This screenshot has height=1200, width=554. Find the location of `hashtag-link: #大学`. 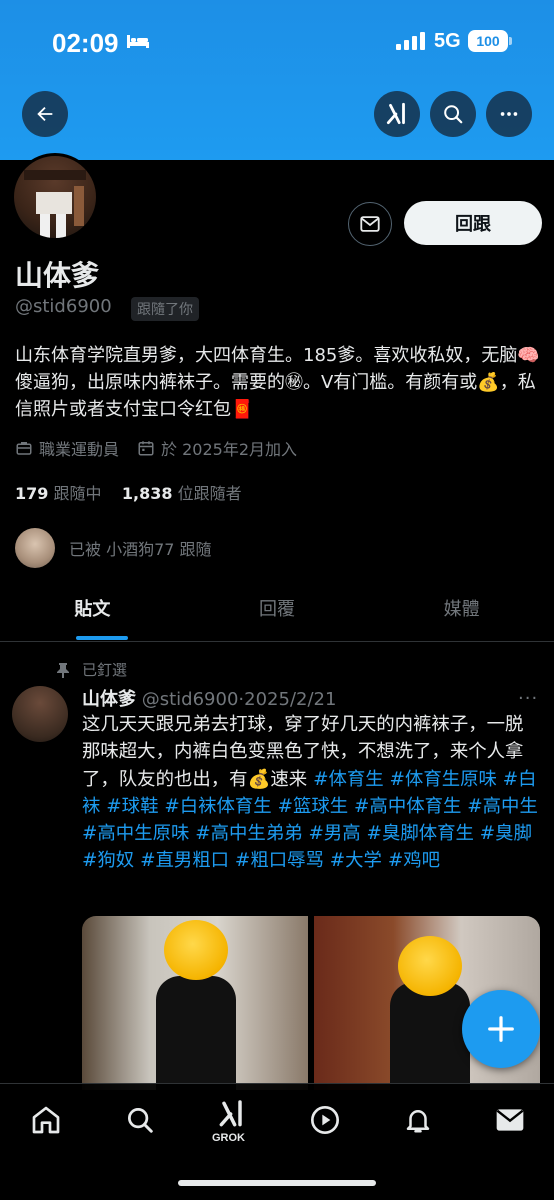

hashtag-link: #大学 is located at coordinates (356, 860).